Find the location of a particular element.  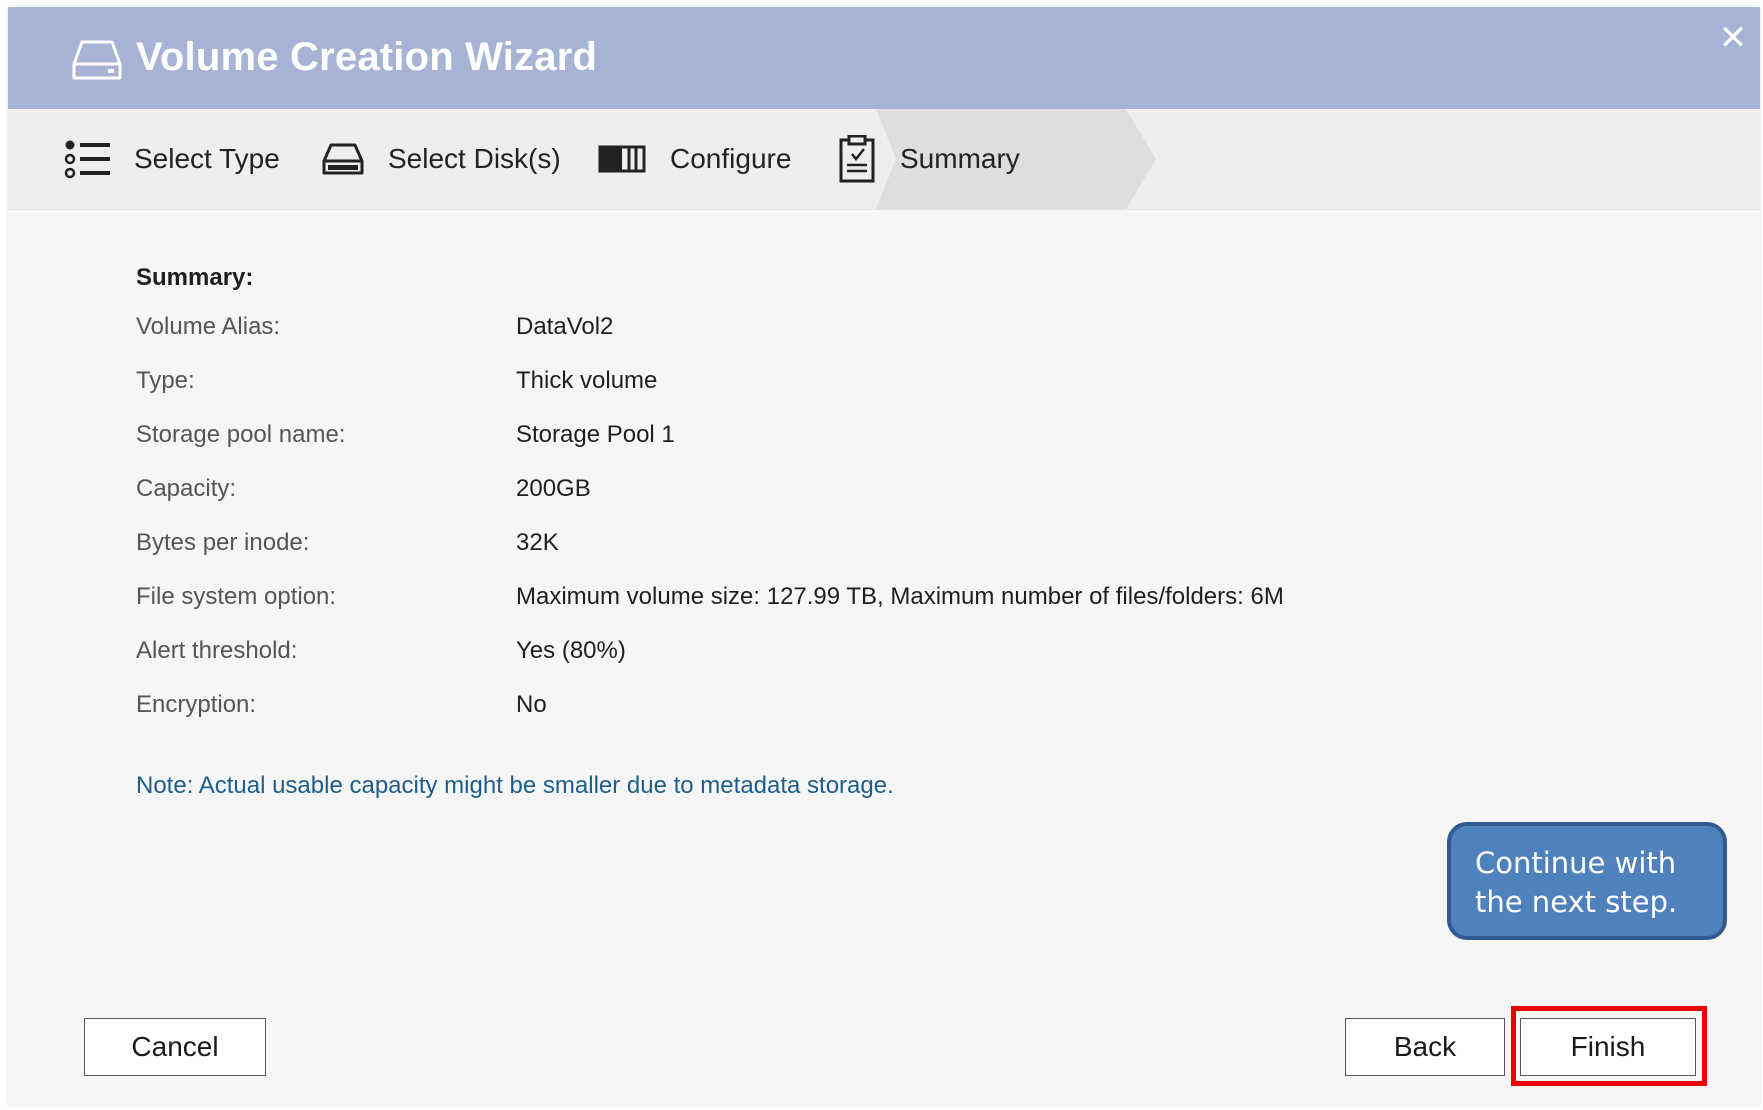

row-value: No is located at coordinates (531, 704).